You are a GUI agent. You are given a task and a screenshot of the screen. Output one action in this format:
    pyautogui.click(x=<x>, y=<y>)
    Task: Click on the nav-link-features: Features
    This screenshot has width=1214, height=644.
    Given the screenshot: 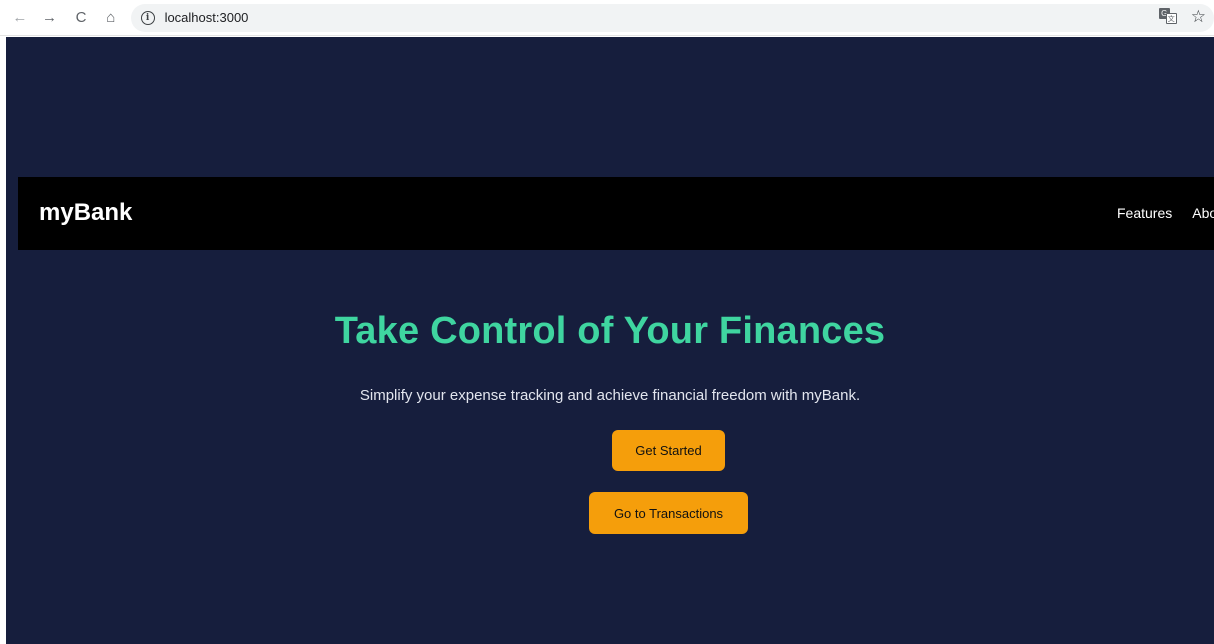 What is the action you would take?
    pyautogui.click(x=1144, y=213)
    